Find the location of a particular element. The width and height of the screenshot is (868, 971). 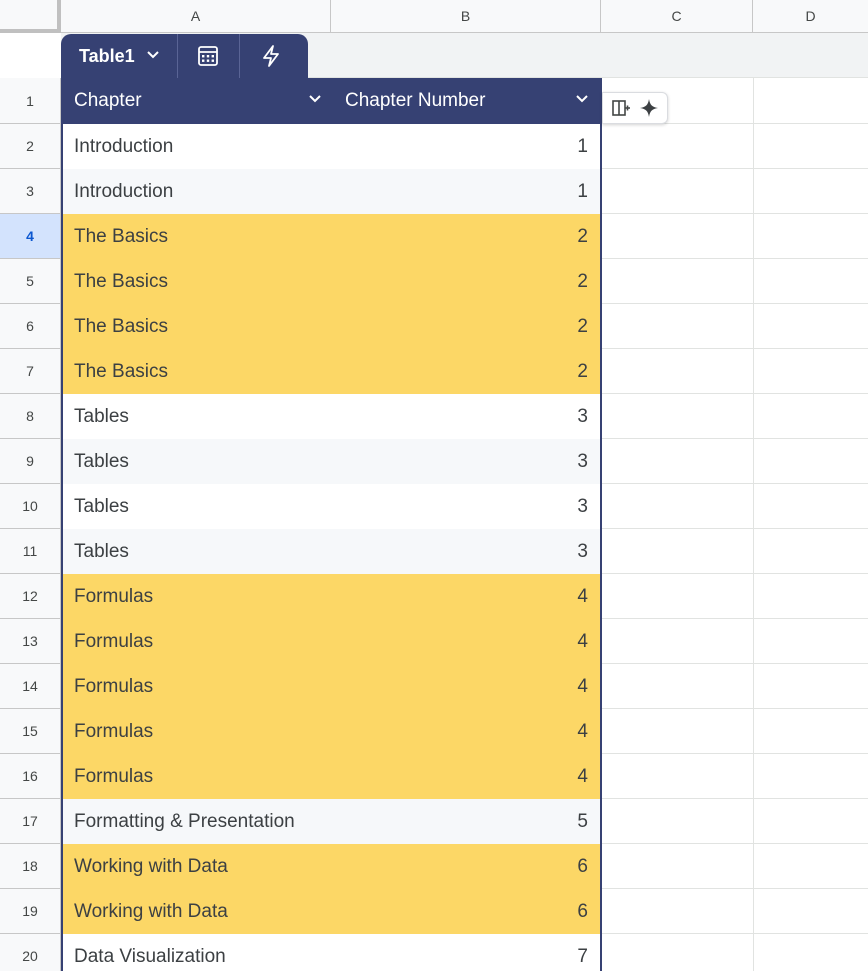

row-header-18: 18 is located at coordinates (30, 866).